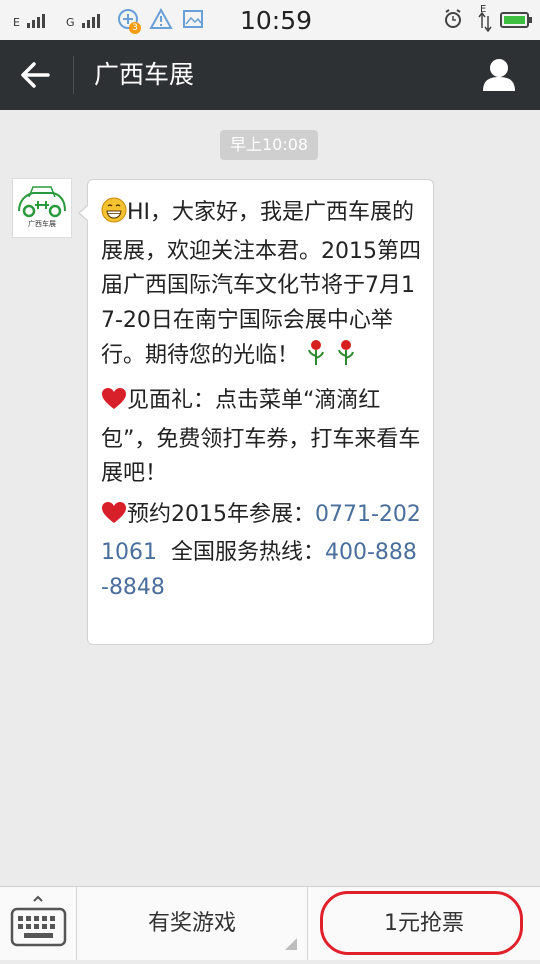 This screenshot has height=964, width=540. What do you see at coordinates (114, 216) in the screenshot?
I see `grin-emoji-icon` at bounding box center [114, 216].